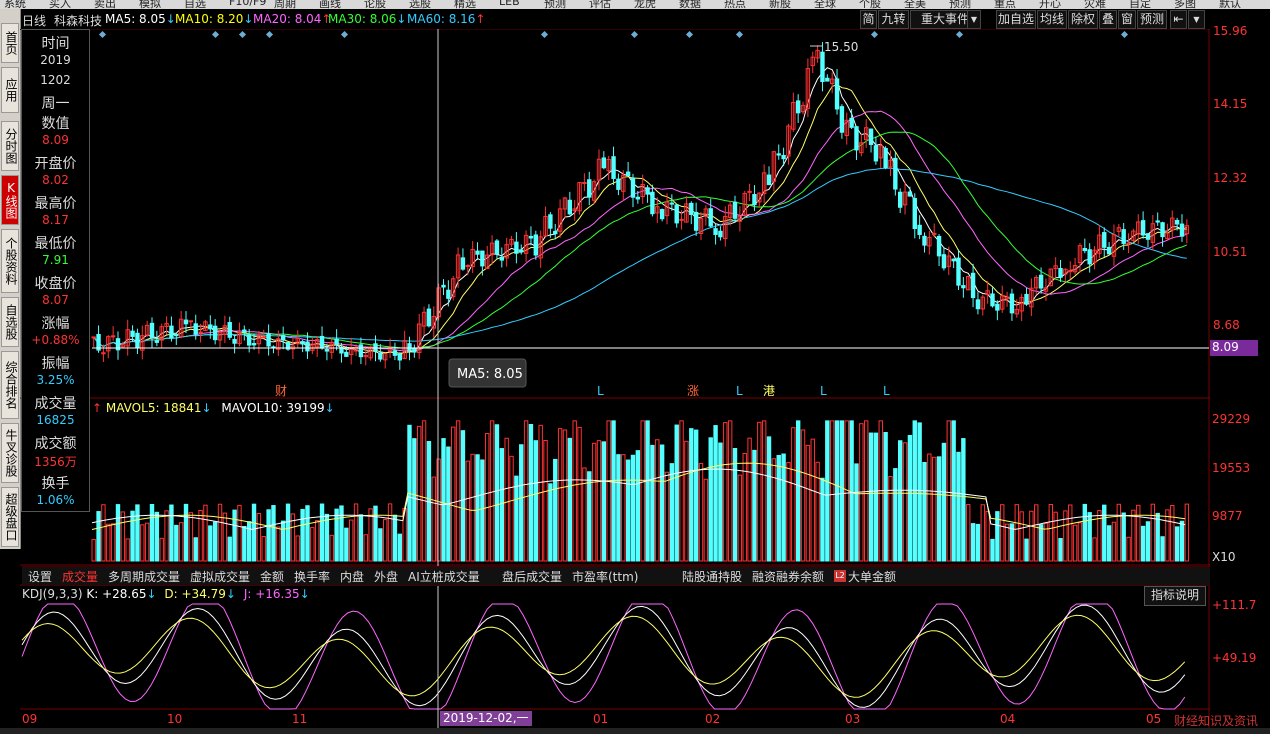 The height and width of the screenshot is (734, 1270). What do you see at coordinates (532, 576) in the screenshot?
I see `tab-9: 盘后成交量` at bounding box center [532, 576].